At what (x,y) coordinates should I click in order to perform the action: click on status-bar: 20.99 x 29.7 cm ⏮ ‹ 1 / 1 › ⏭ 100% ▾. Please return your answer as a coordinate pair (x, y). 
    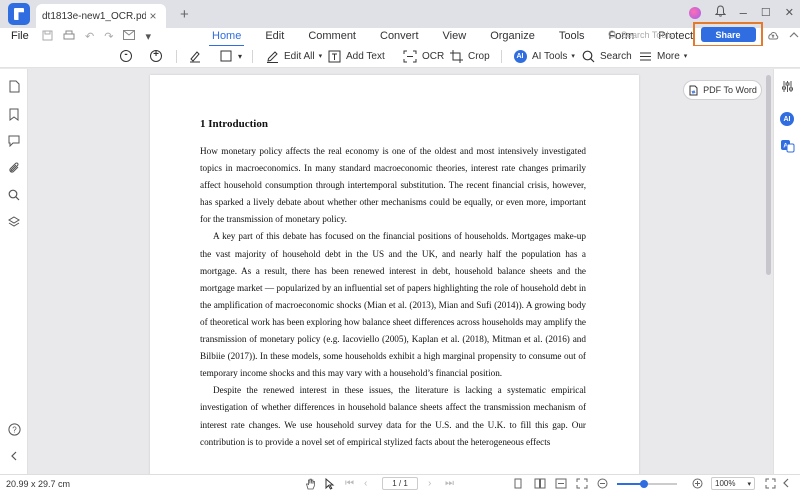
    Looking at the image, I should click on (400, 483).